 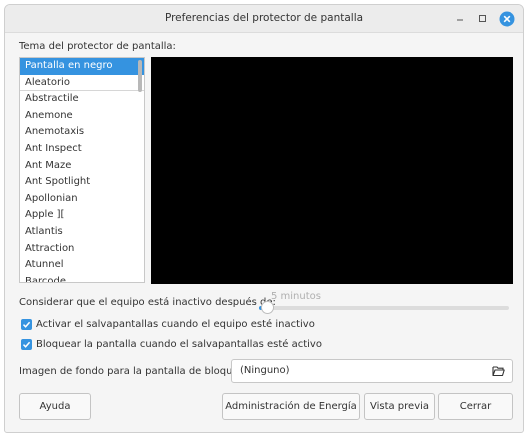 I want to click on title-bar: Preferencias del protector de pantalla, so click(x=264, y=19).